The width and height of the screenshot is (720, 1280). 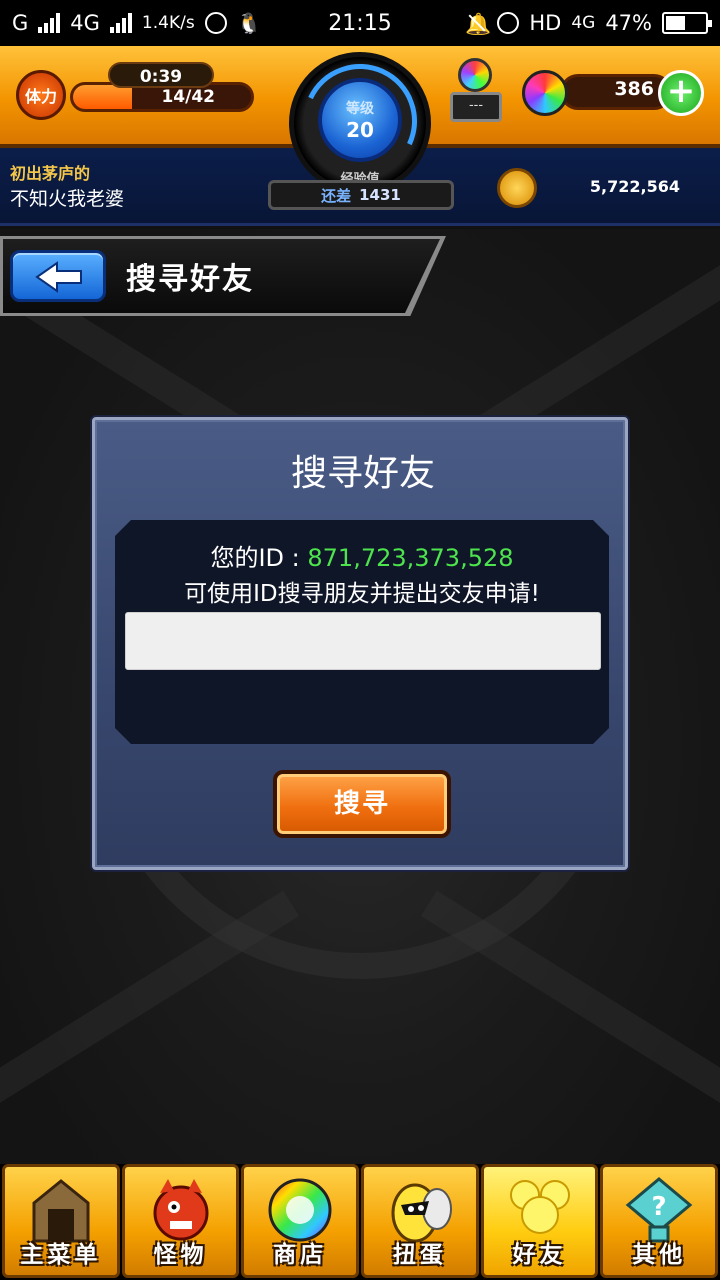 What do you see at coordinates (190, 279) in the screenshot?
I see `page-title: 搜寻好友` at bounding box center [190, 279].